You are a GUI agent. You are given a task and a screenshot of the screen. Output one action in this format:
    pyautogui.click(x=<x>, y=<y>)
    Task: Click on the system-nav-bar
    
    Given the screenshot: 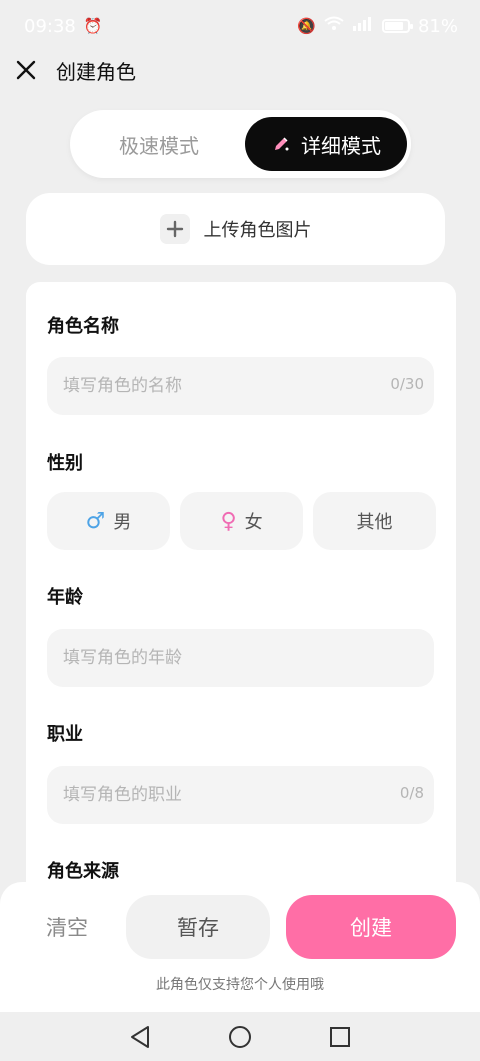 What is the action you would take?
    pyautogui.click(x=240, y=1036)
    